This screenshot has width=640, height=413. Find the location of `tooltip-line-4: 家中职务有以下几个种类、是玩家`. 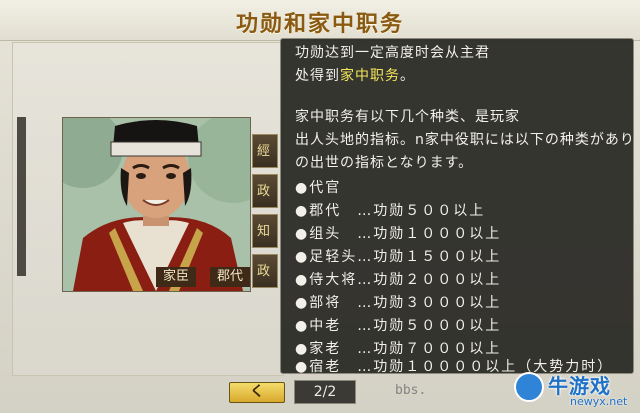

tooltip-line-4: 家中职务有以下几个种类、是玩家 is located at coordinates (407, 117).